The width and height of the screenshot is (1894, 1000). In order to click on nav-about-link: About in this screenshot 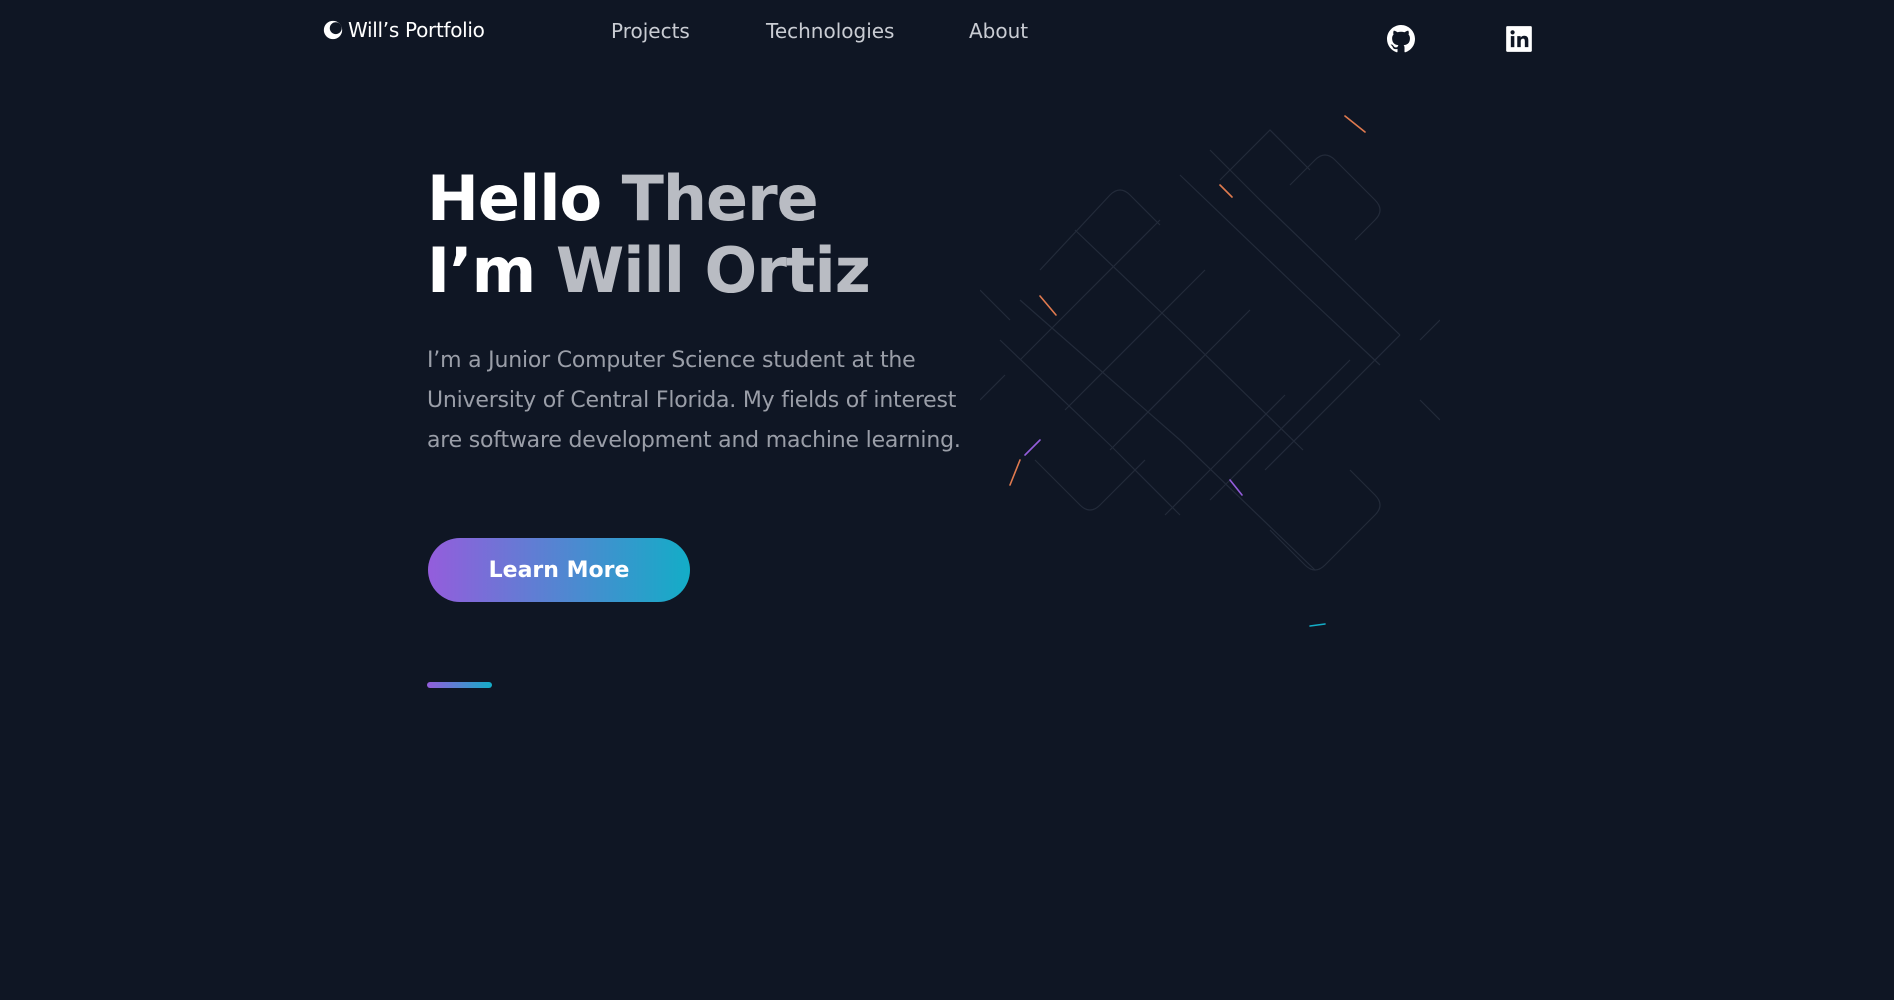, I will do `click(998, 31)`.